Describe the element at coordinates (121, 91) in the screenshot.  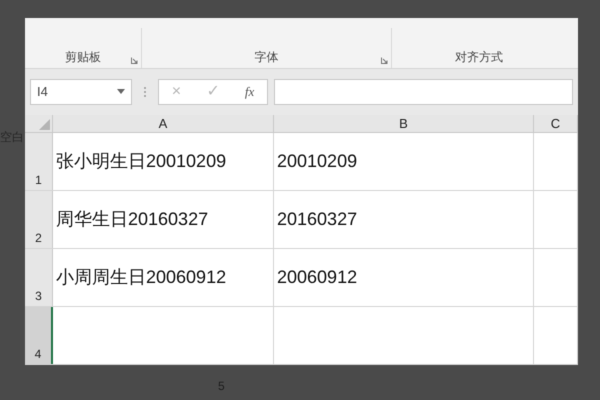
I see `dropdown-caret-icon` at that location.